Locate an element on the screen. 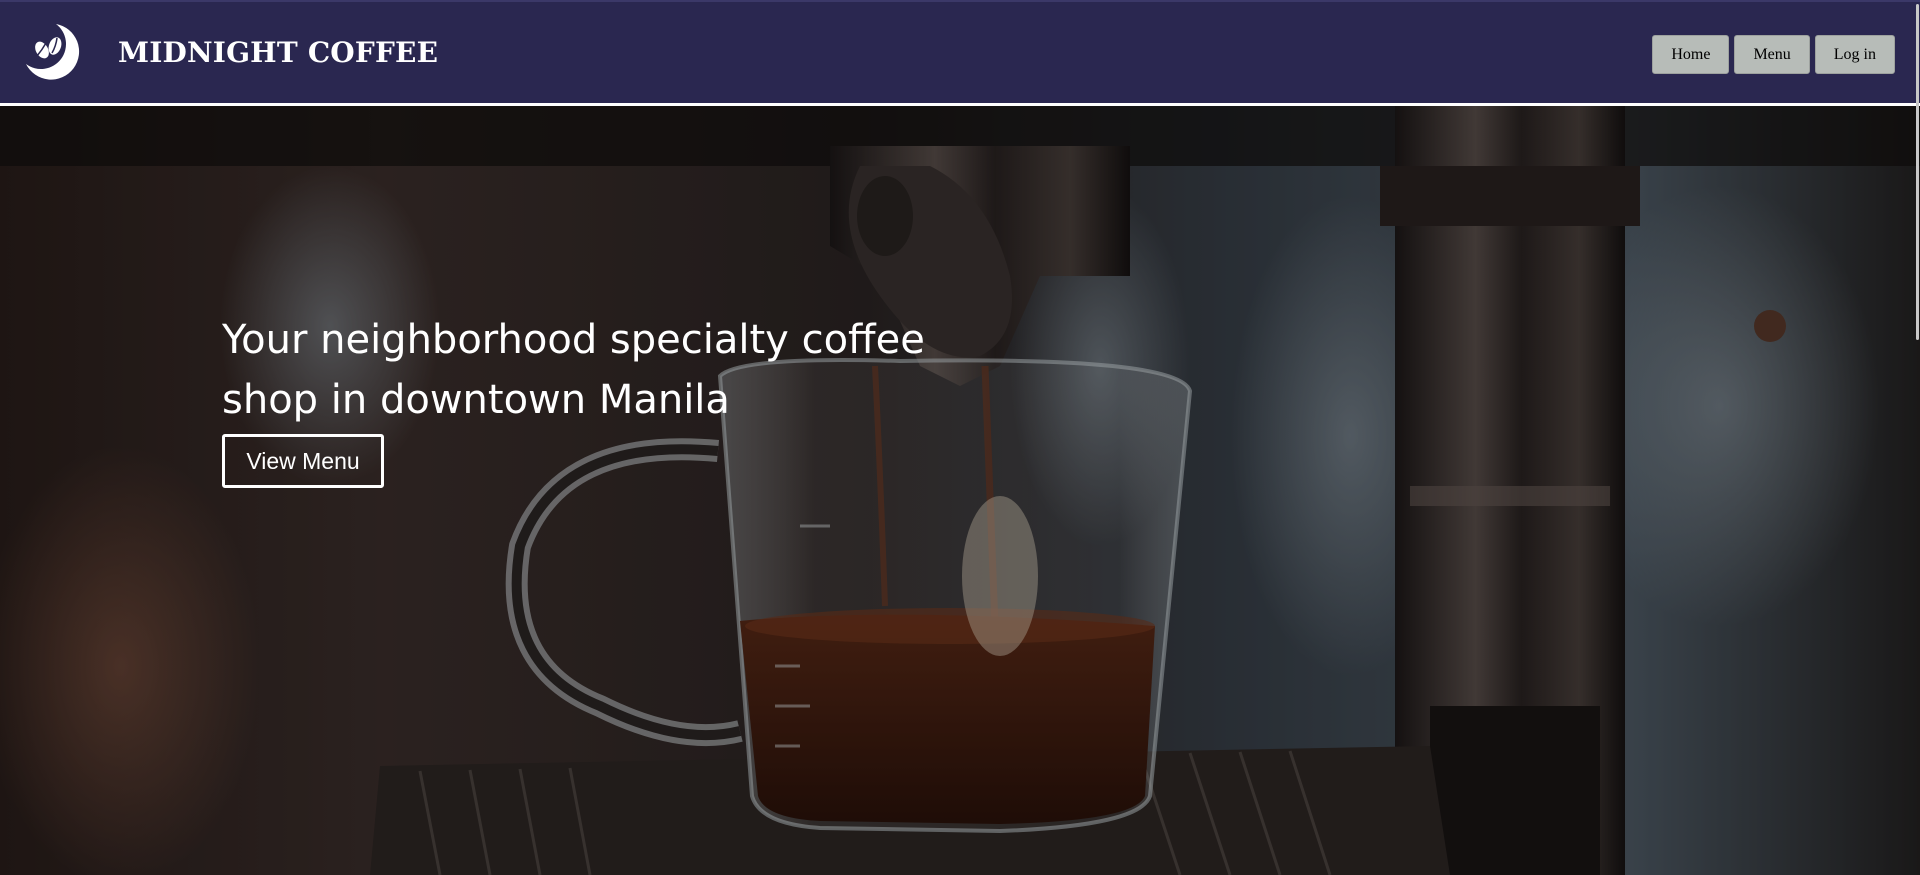  menu-button: Menu is located at coordinates (1772, 54).